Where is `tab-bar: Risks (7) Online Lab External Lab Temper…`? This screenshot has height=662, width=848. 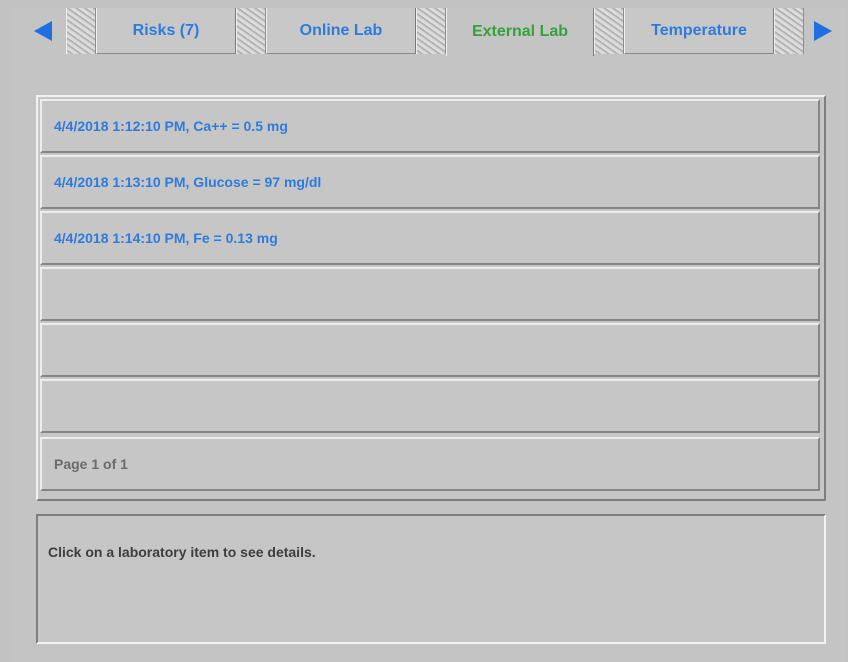 tab-bar: Risks (7) Online Lab External Lab Temper… is located at coordinates (429, 32).